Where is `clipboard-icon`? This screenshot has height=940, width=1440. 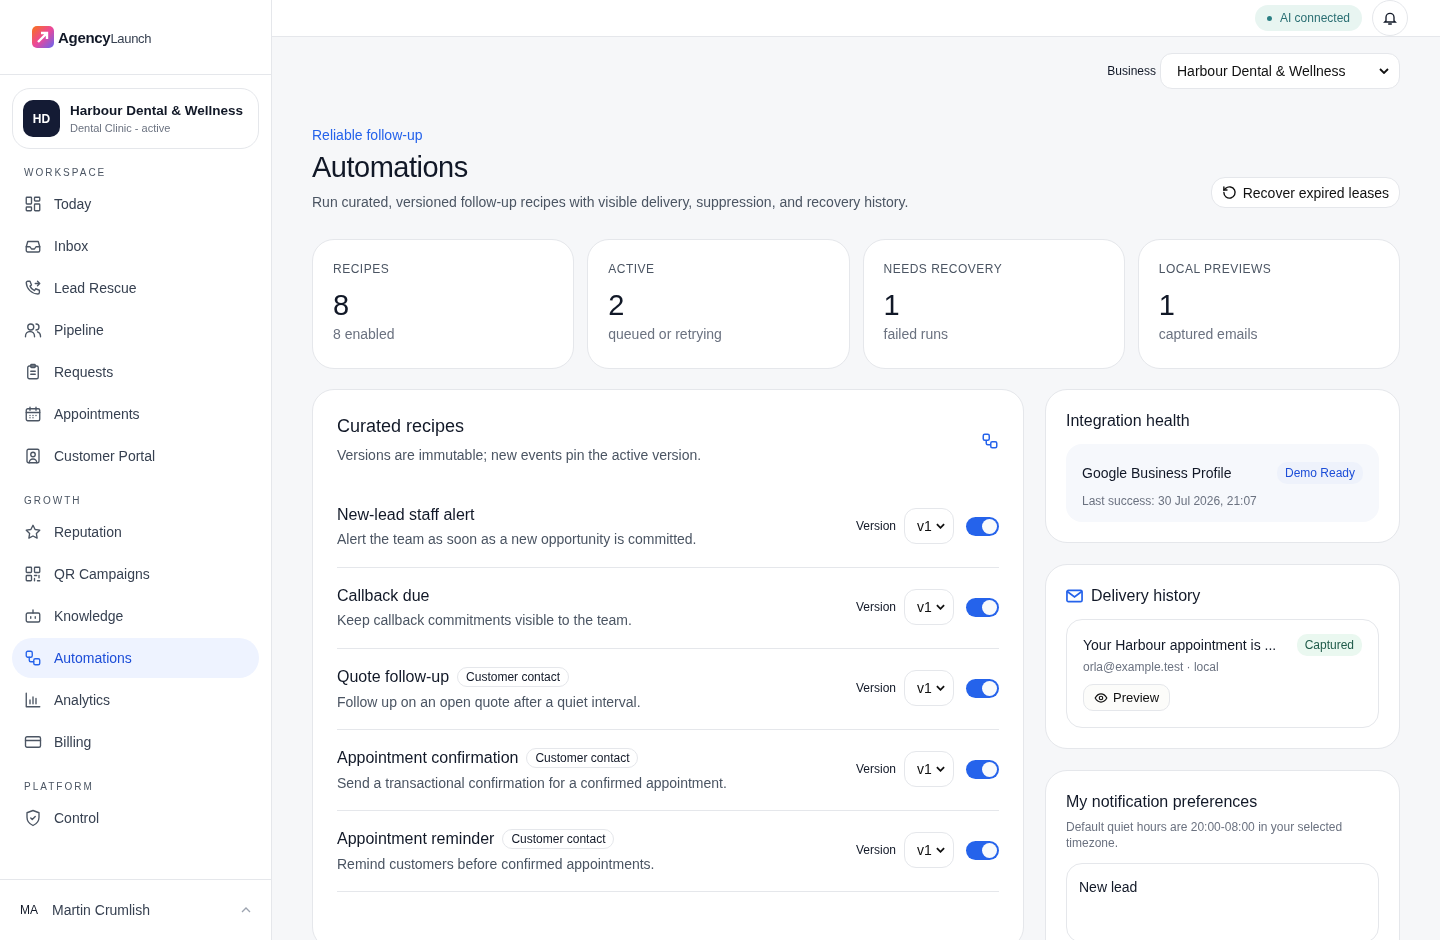
clipboard-icon is located at coordinates (33, 372).